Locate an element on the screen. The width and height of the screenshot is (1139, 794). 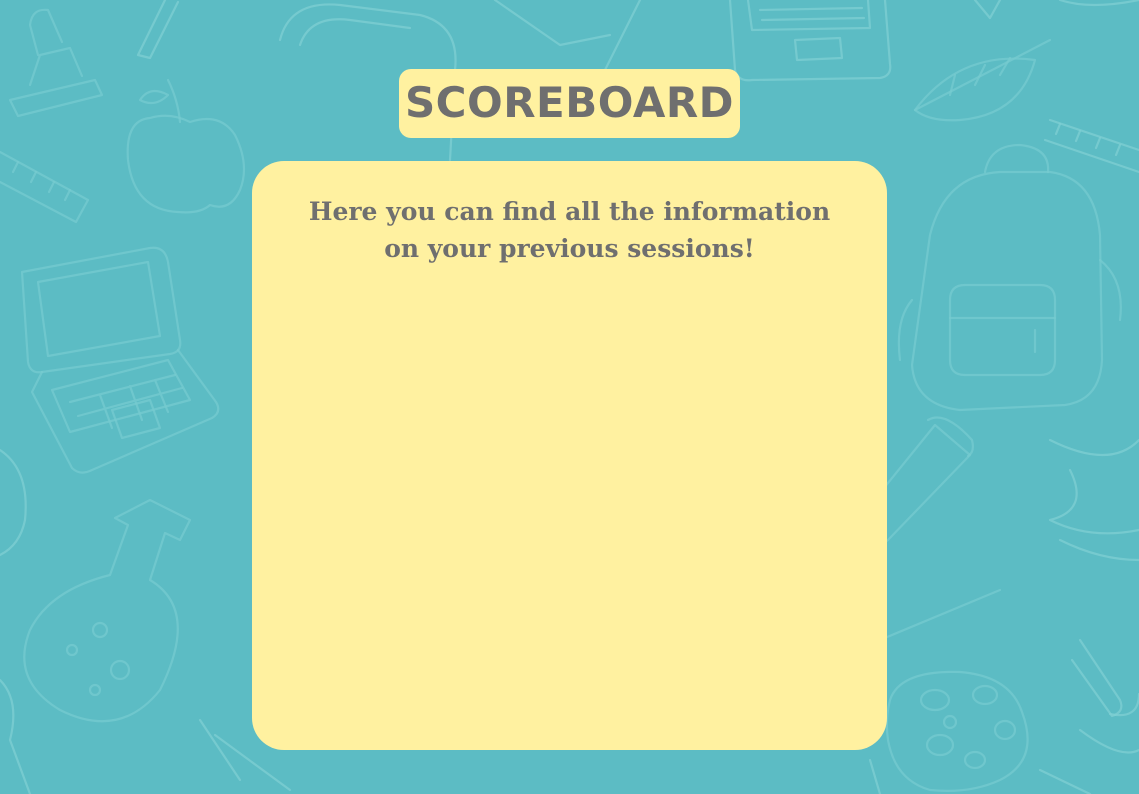
stamp-doodle-icon is located at coordinates (56, 63).